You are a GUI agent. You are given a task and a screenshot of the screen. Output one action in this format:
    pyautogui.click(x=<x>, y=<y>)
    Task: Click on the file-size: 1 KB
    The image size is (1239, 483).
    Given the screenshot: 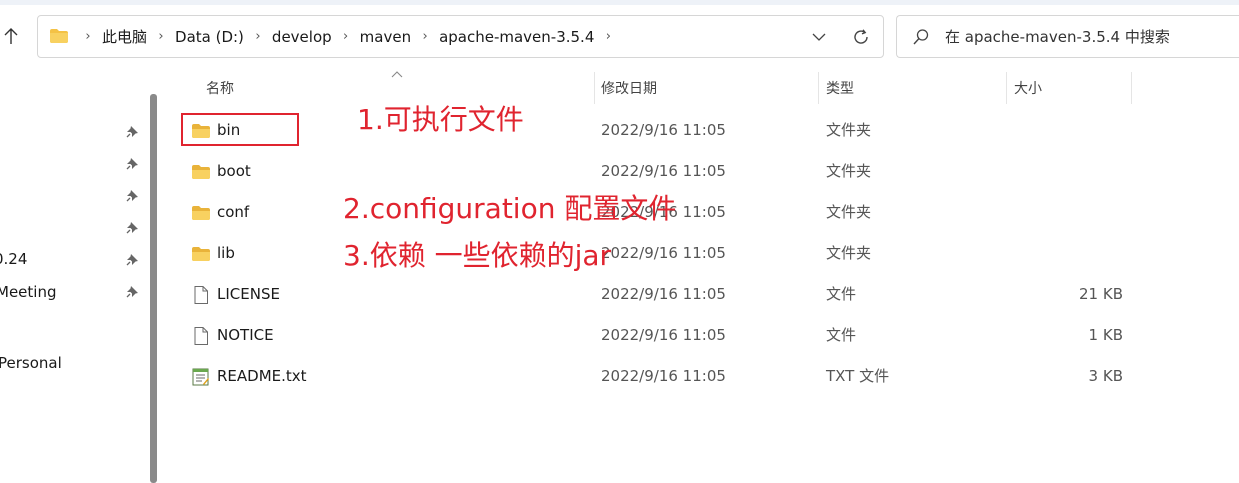 What is the action you would take?
    pyautogui.click(x=1105, y=335)
    